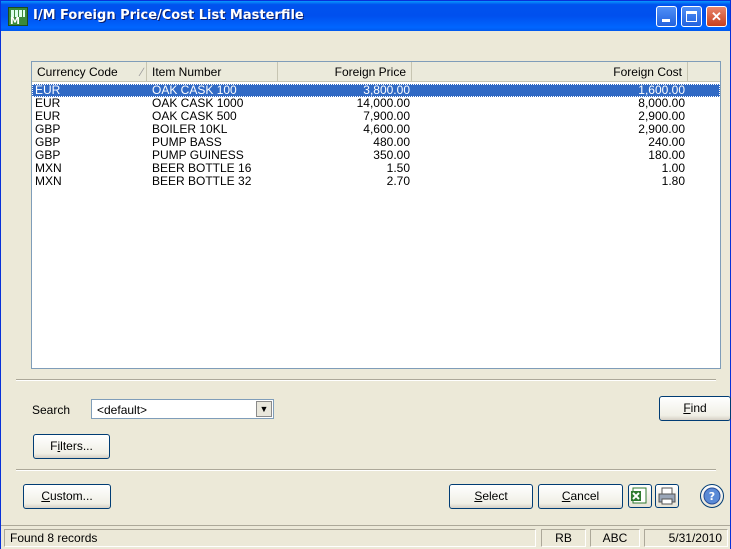  I want to click on select-button: Select, so click(491, 496).